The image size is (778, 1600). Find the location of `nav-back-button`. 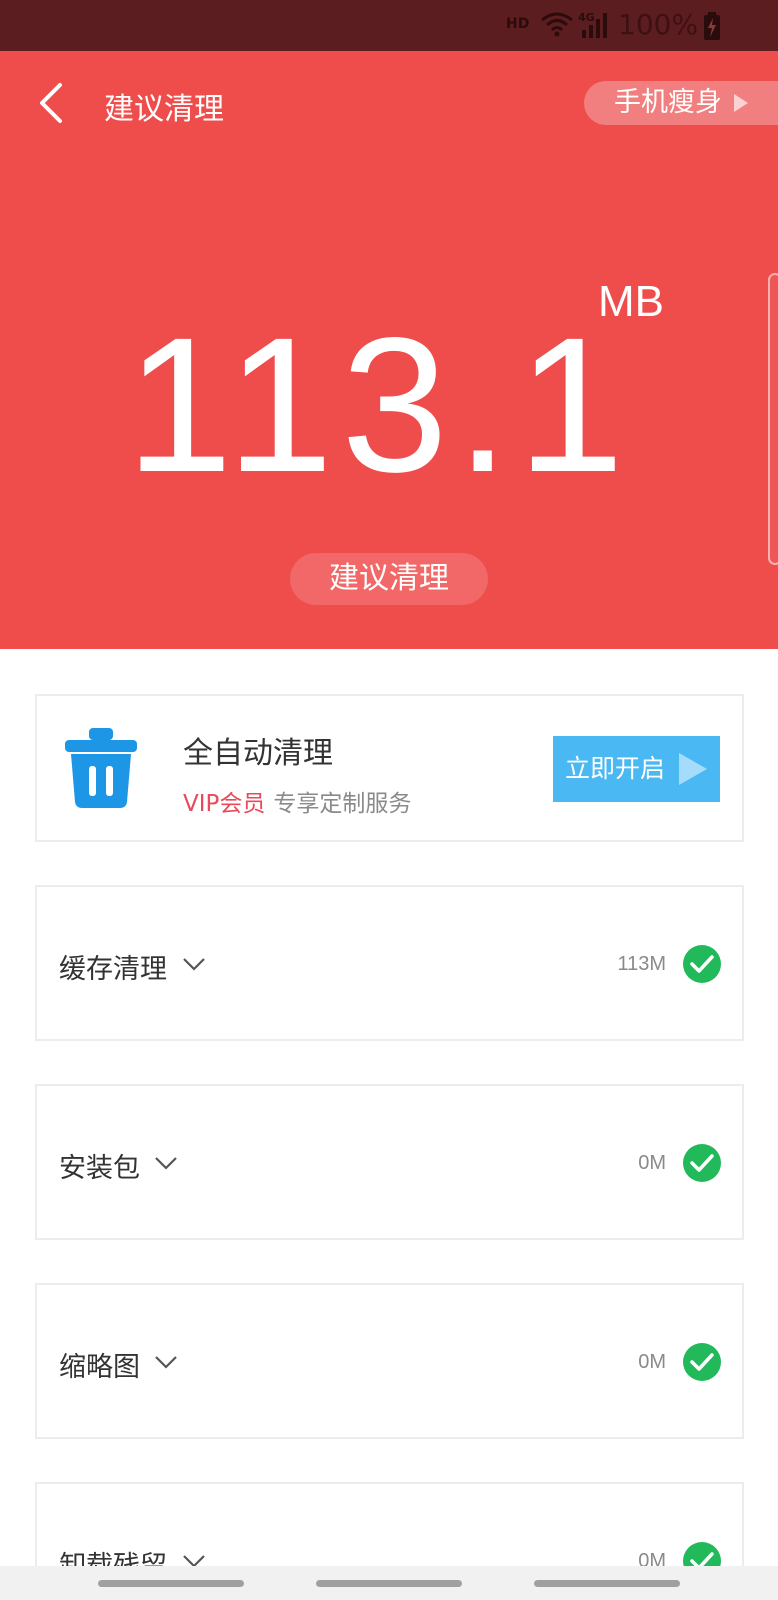

nav-back-button is located at coordinates (607, 1583).